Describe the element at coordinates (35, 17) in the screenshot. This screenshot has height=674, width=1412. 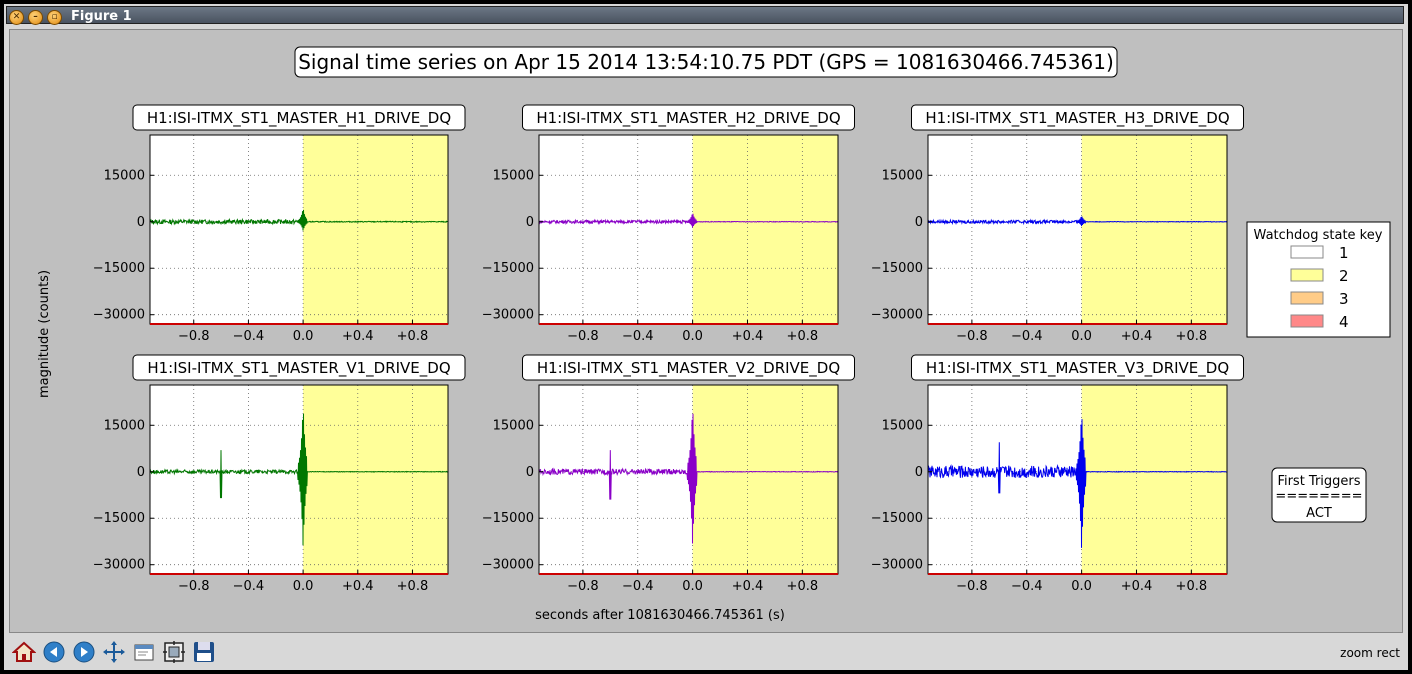
I see `minimize-icon: –` at that location.